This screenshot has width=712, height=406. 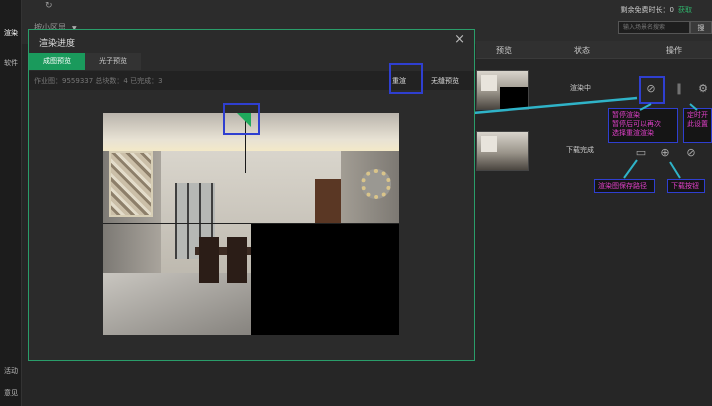 I want to click on table-row: 渲染中 ⊘ ∥ ⚙, so click(x=594, y=91).